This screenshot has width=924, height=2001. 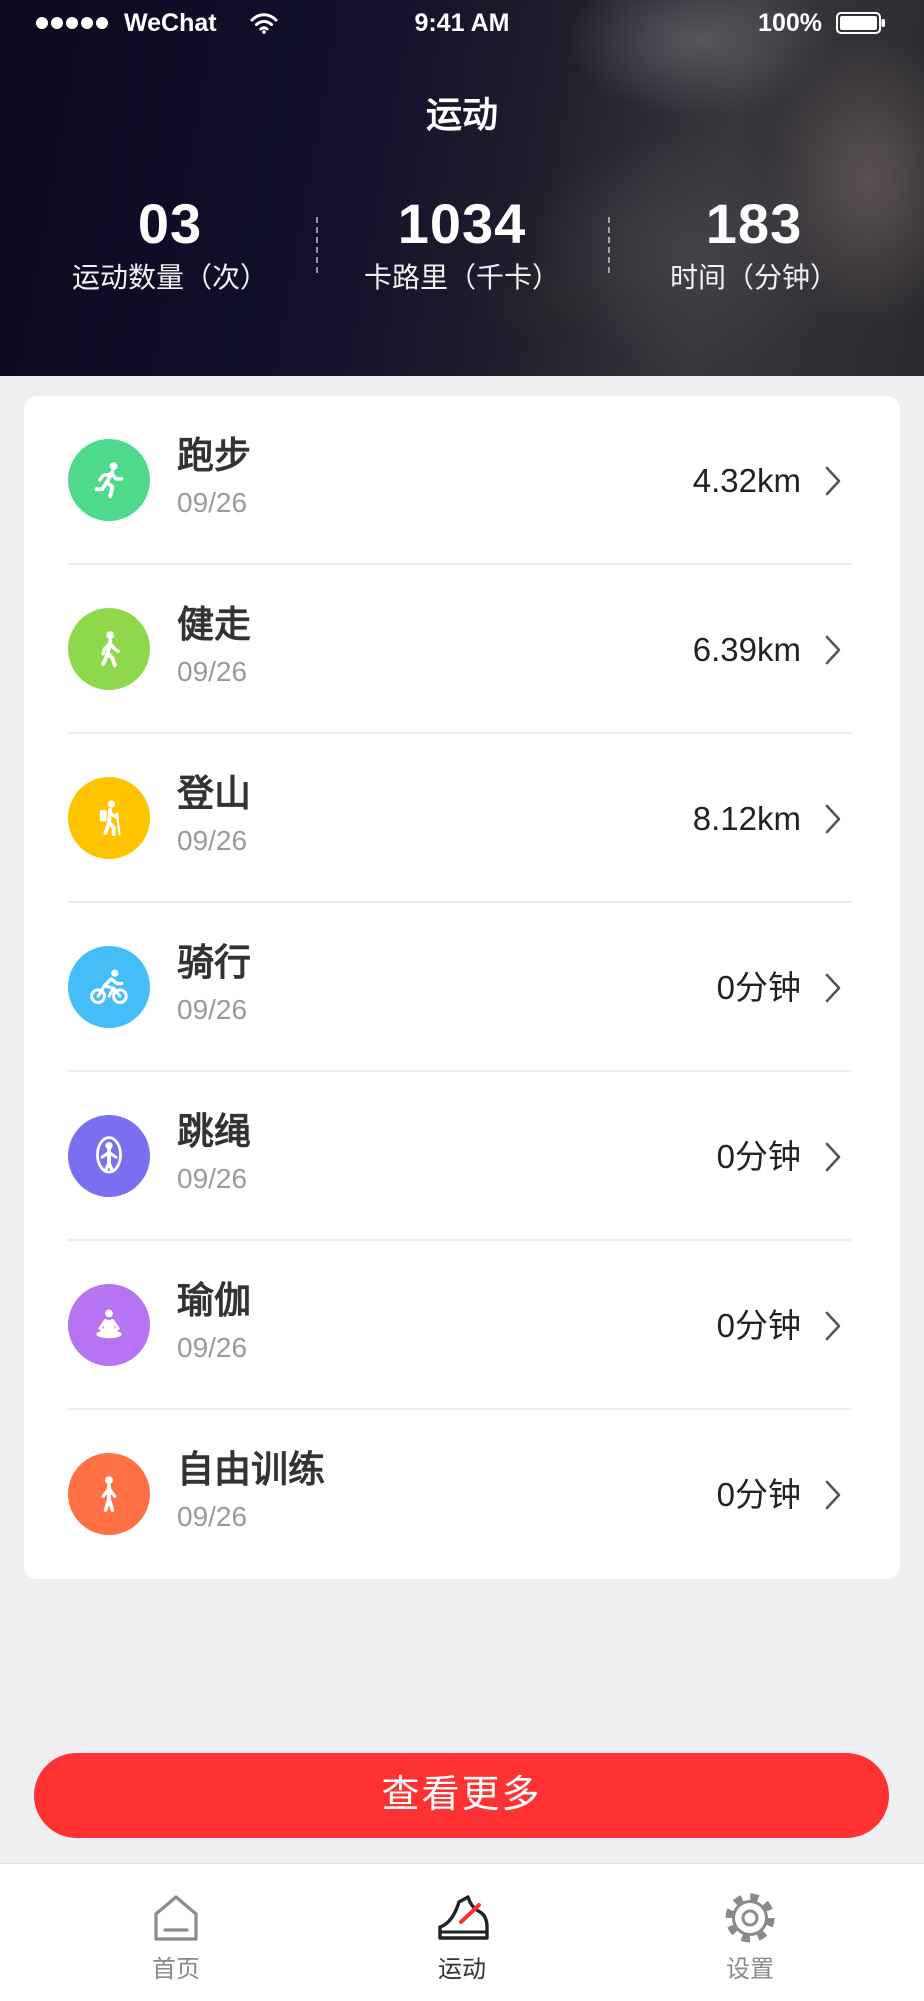 I want to click on activity-name: 跑步, so click(x=214, y=455).